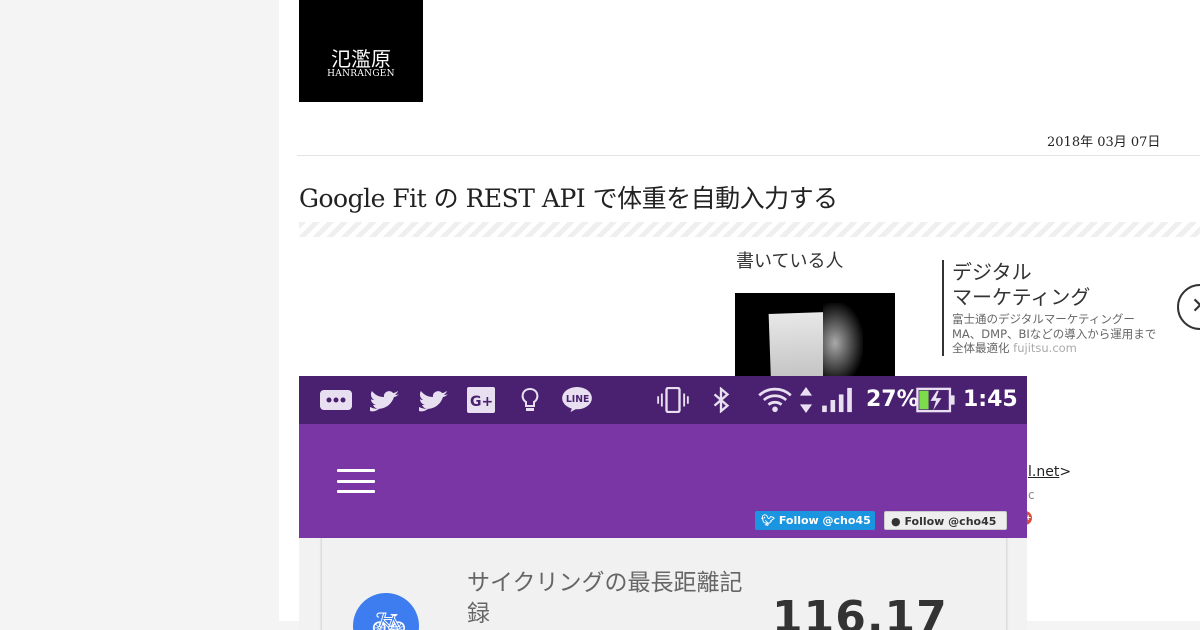 This screenshot has height=630, width=1200. What do you see at coordinates (356, 481) in the screenshot?
I see `hamburger-menu-icon` at bounding box center [356, 481].